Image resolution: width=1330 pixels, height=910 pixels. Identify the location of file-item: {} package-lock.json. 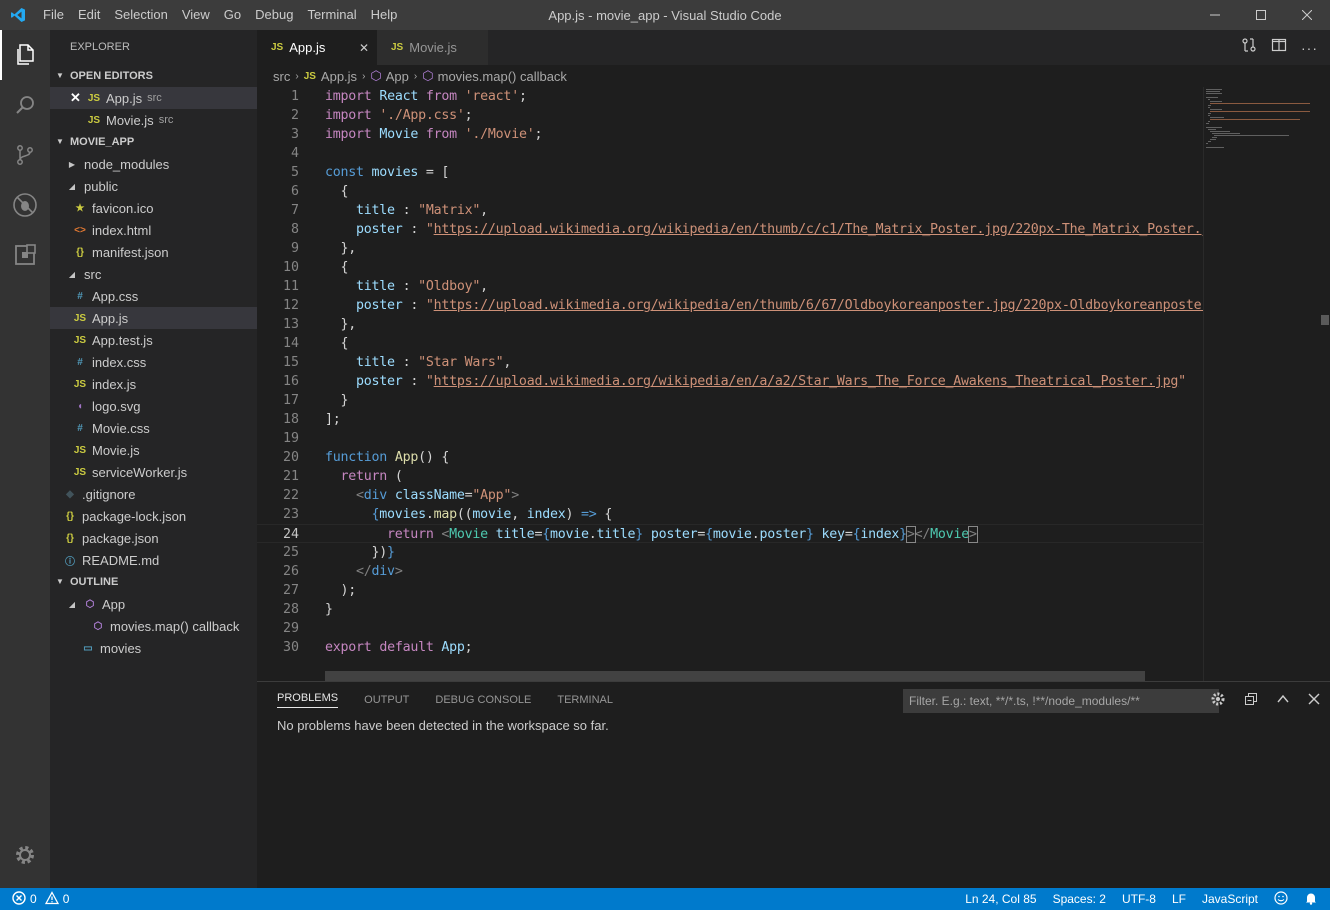
(153, 516).